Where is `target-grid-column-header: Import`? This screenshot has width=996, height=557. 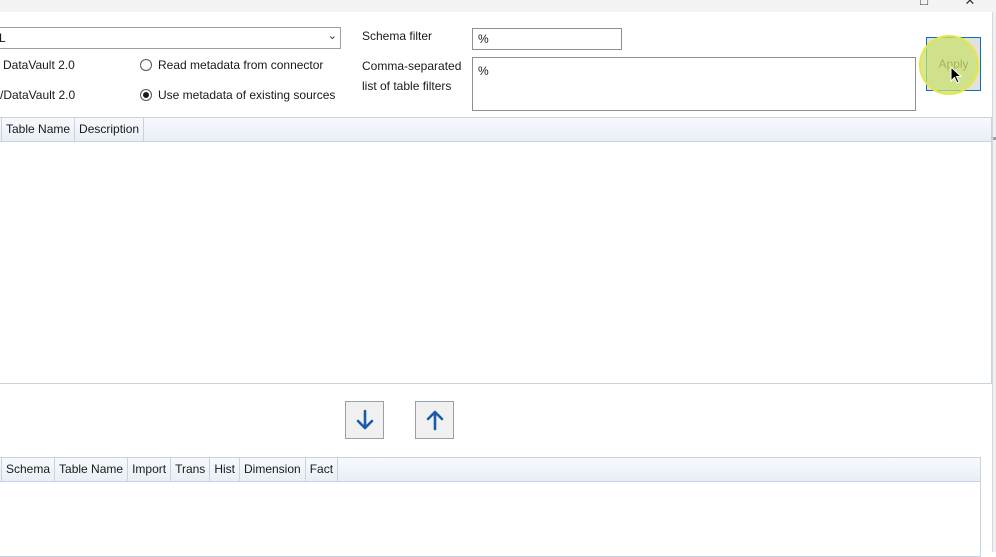 target-grid-column-header: Import is located at coordinates (150, 469).